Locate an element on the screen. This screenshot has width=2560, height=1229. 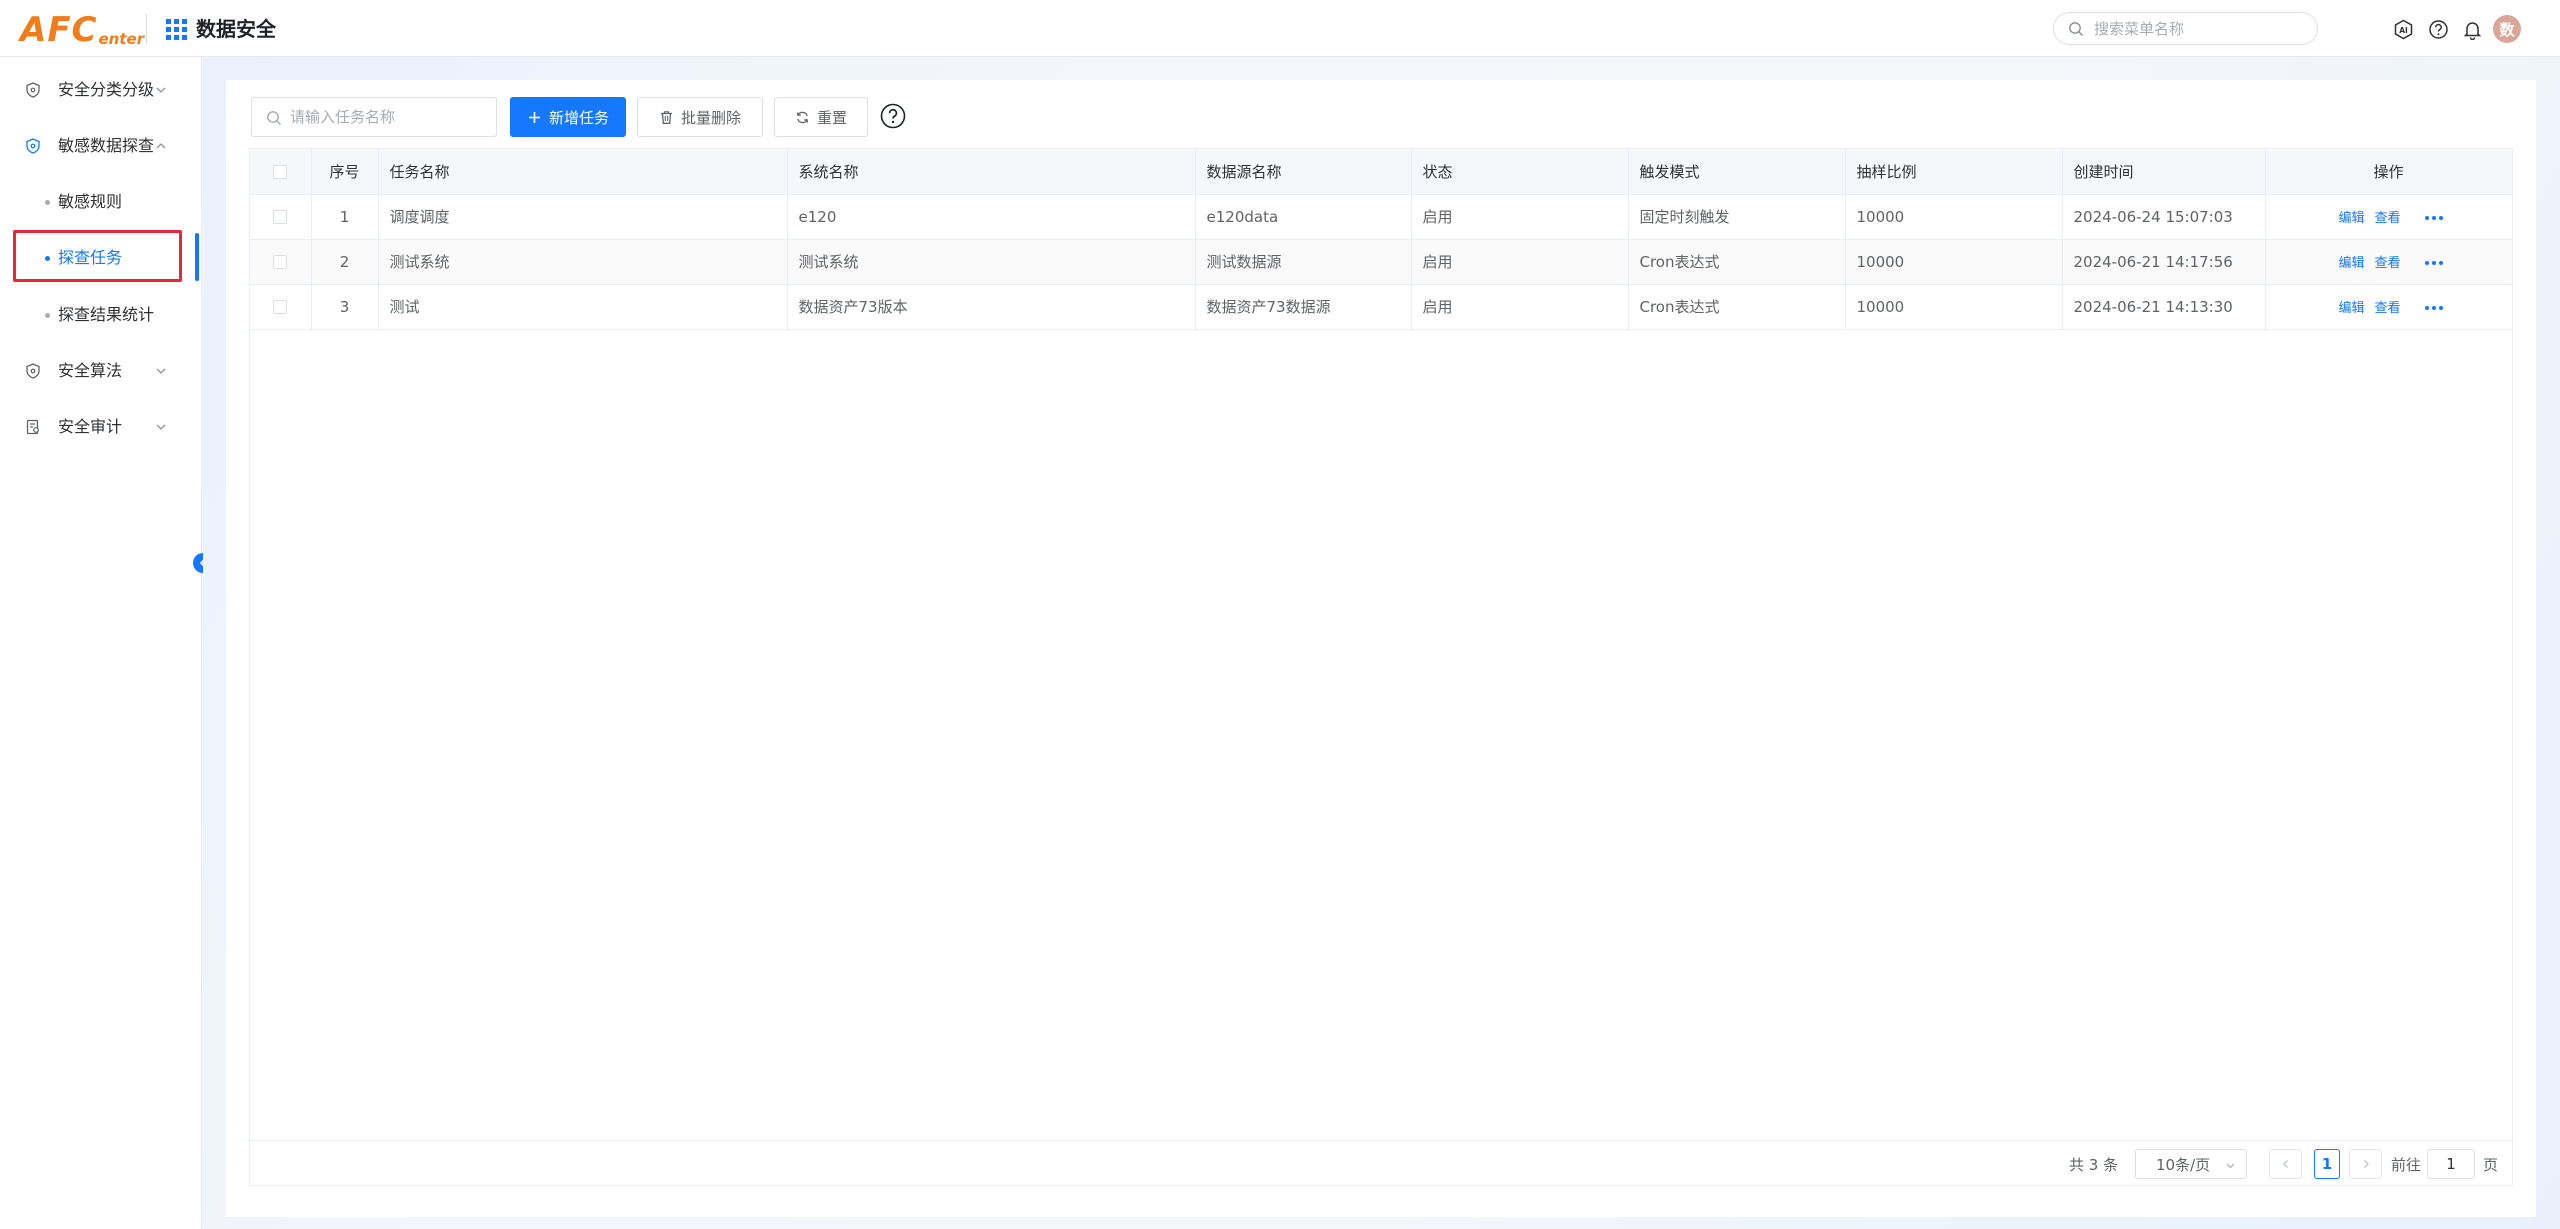
task-search-box is located at coordinates (374, 117).